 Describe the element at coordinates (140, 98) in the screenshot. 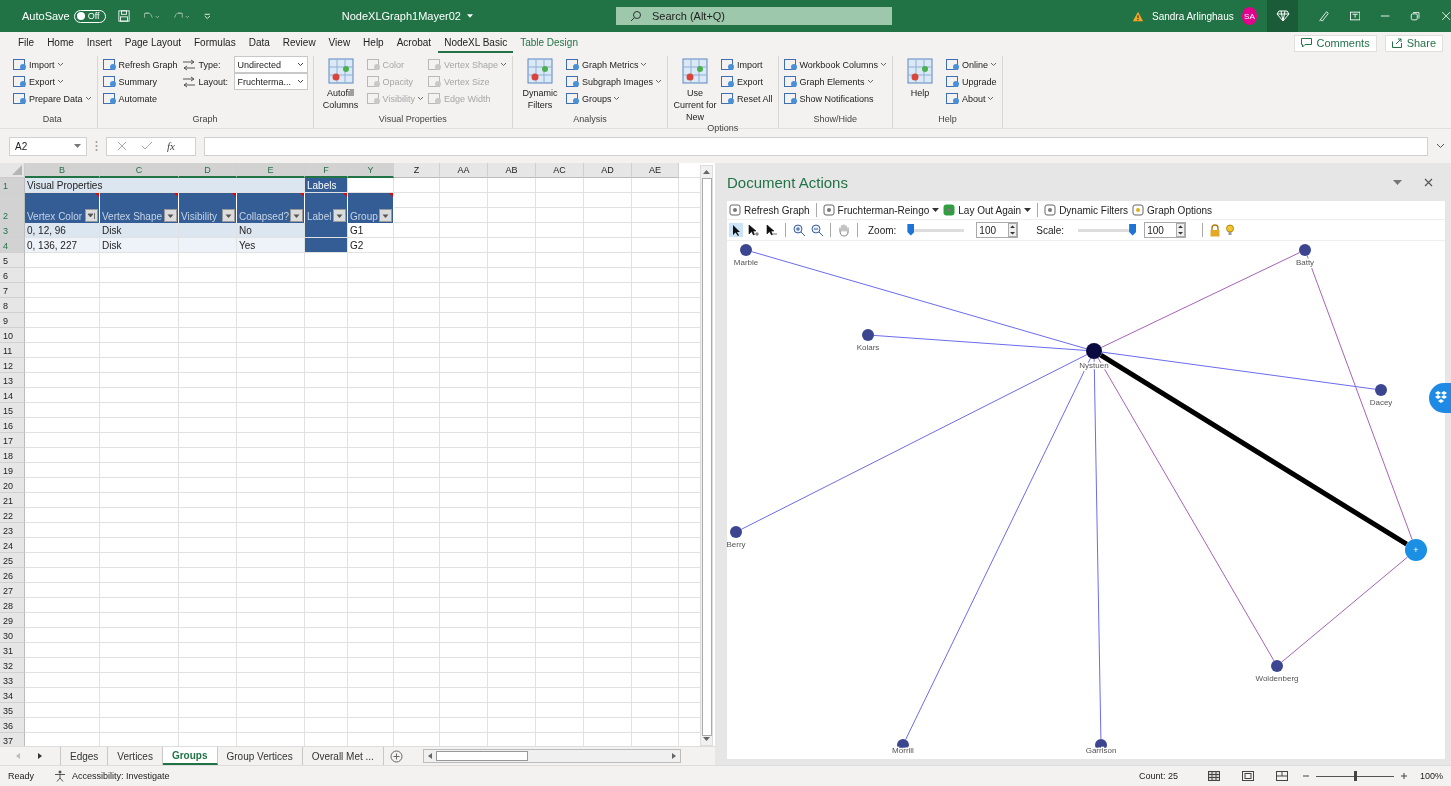

I see `ribbon-button: Automate` at that location.